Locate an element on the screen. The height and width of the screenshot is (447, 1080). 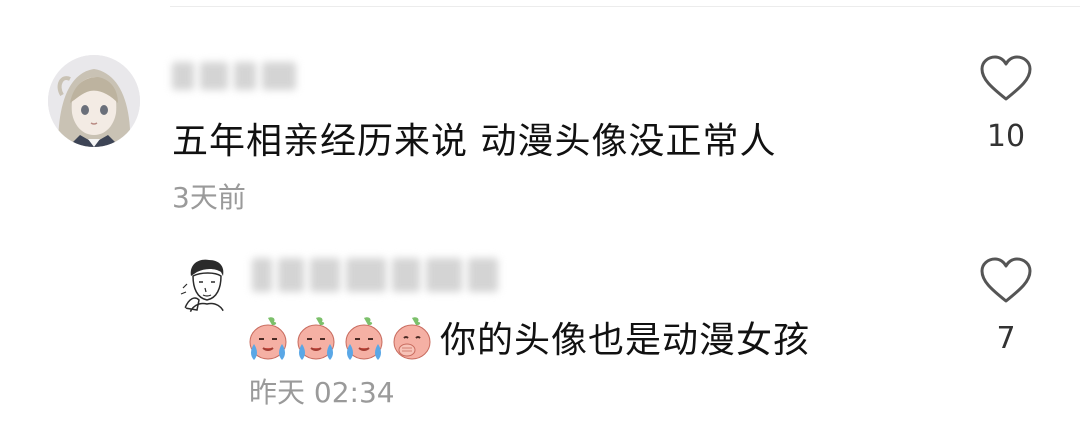
sketch-man-avatar-icon is located at coordinates (206, 285).